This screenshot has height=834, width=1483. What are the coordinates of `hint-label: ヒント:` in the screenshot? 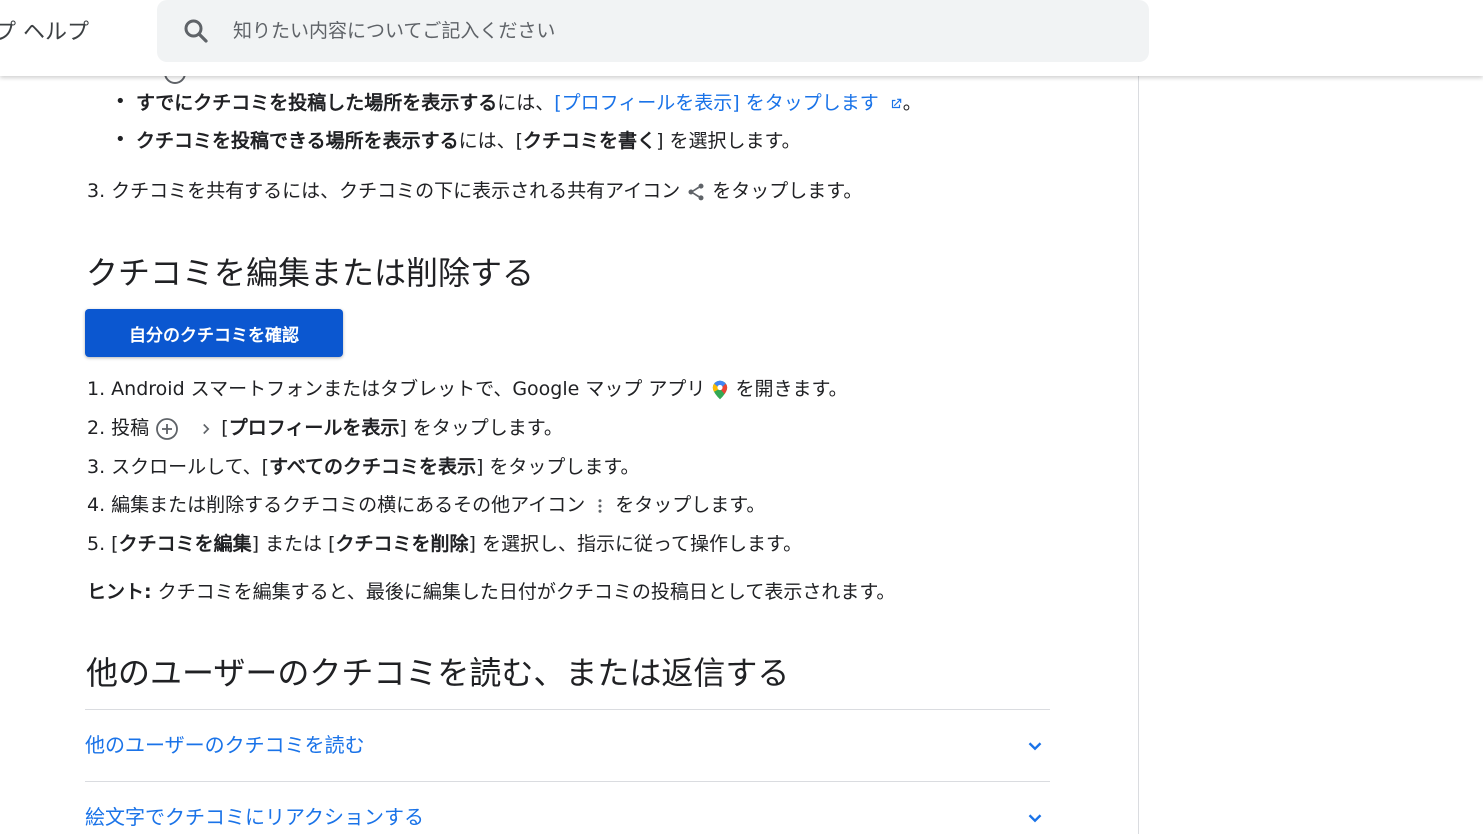 It's located at (119, 592).